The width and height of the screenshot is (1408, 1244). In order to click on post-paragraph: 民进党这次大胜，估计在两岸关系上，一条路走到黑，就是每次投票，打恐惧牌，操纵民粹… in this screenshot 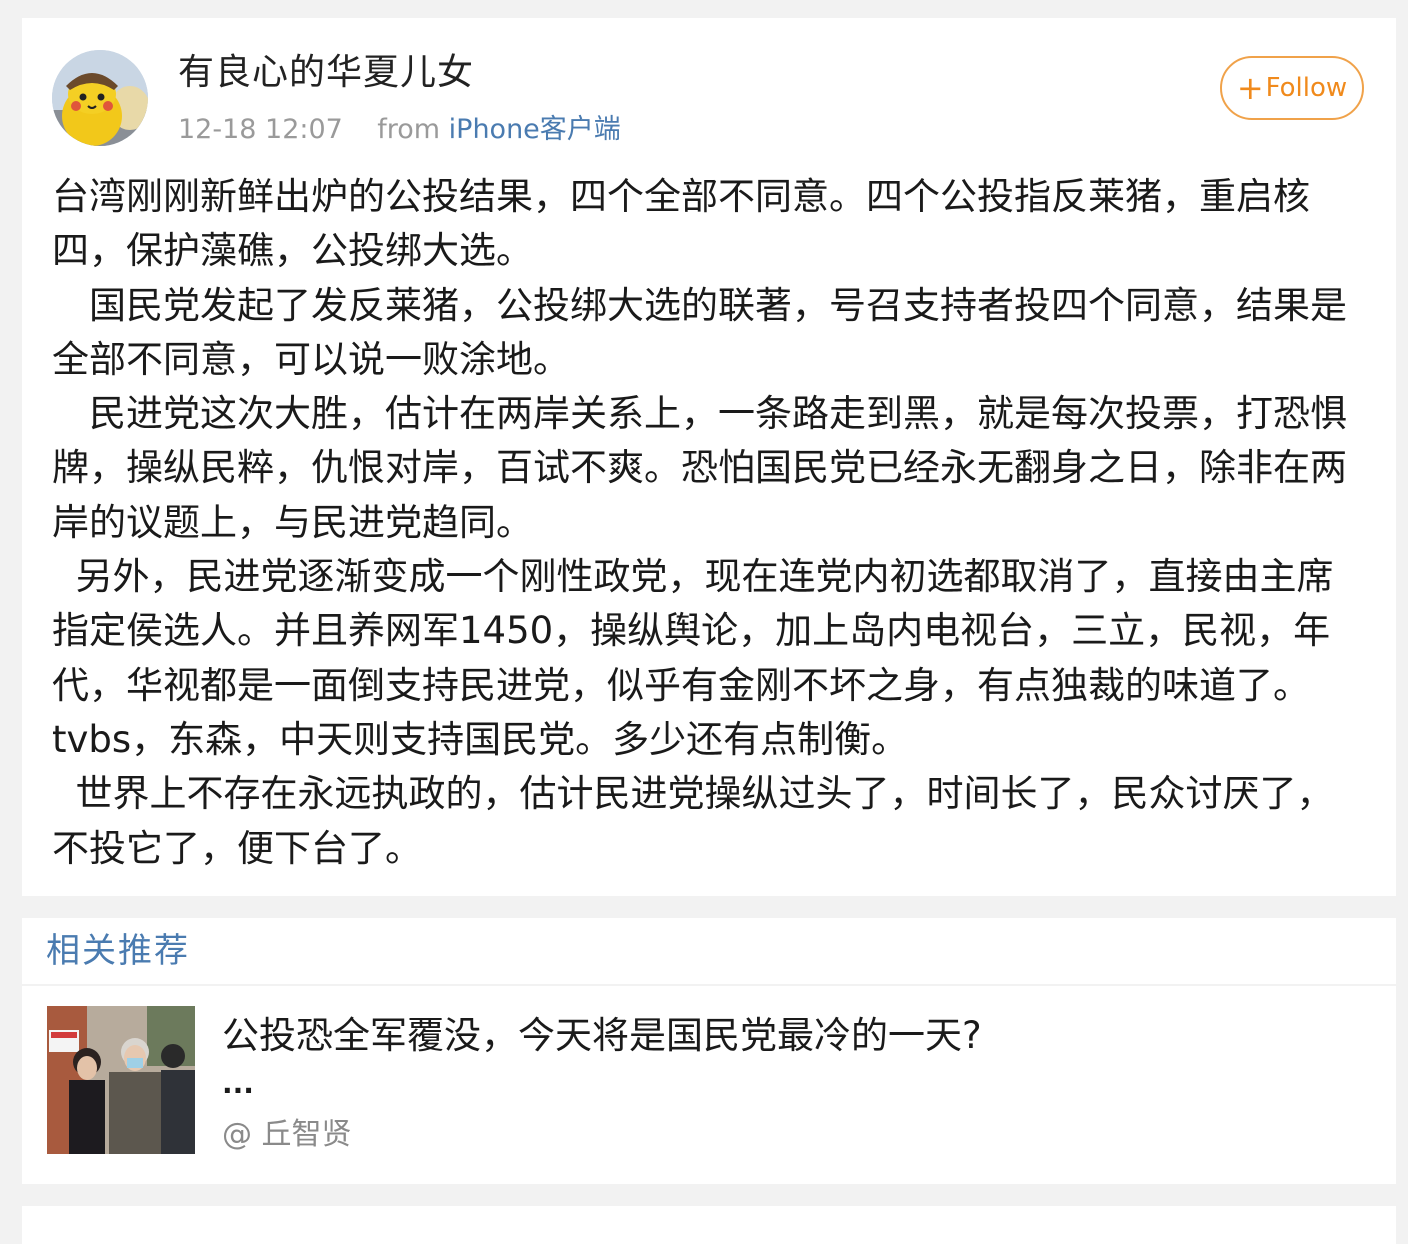, I will do `click(699, 468)`.